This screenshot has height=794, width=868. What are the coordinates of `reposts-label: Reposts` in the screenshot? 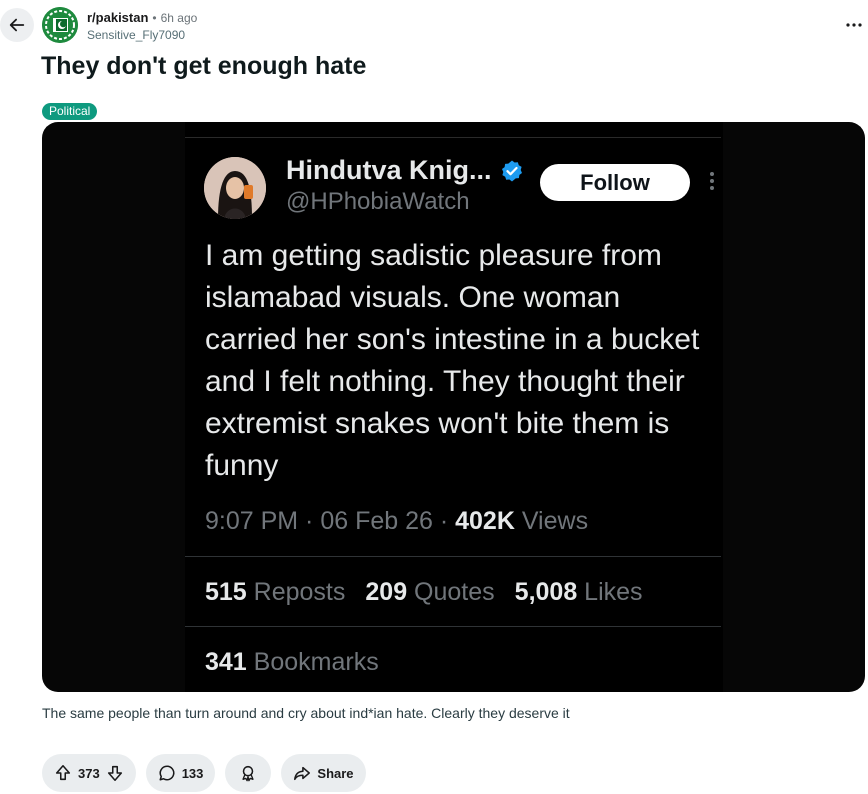 It's located at (296, 592).